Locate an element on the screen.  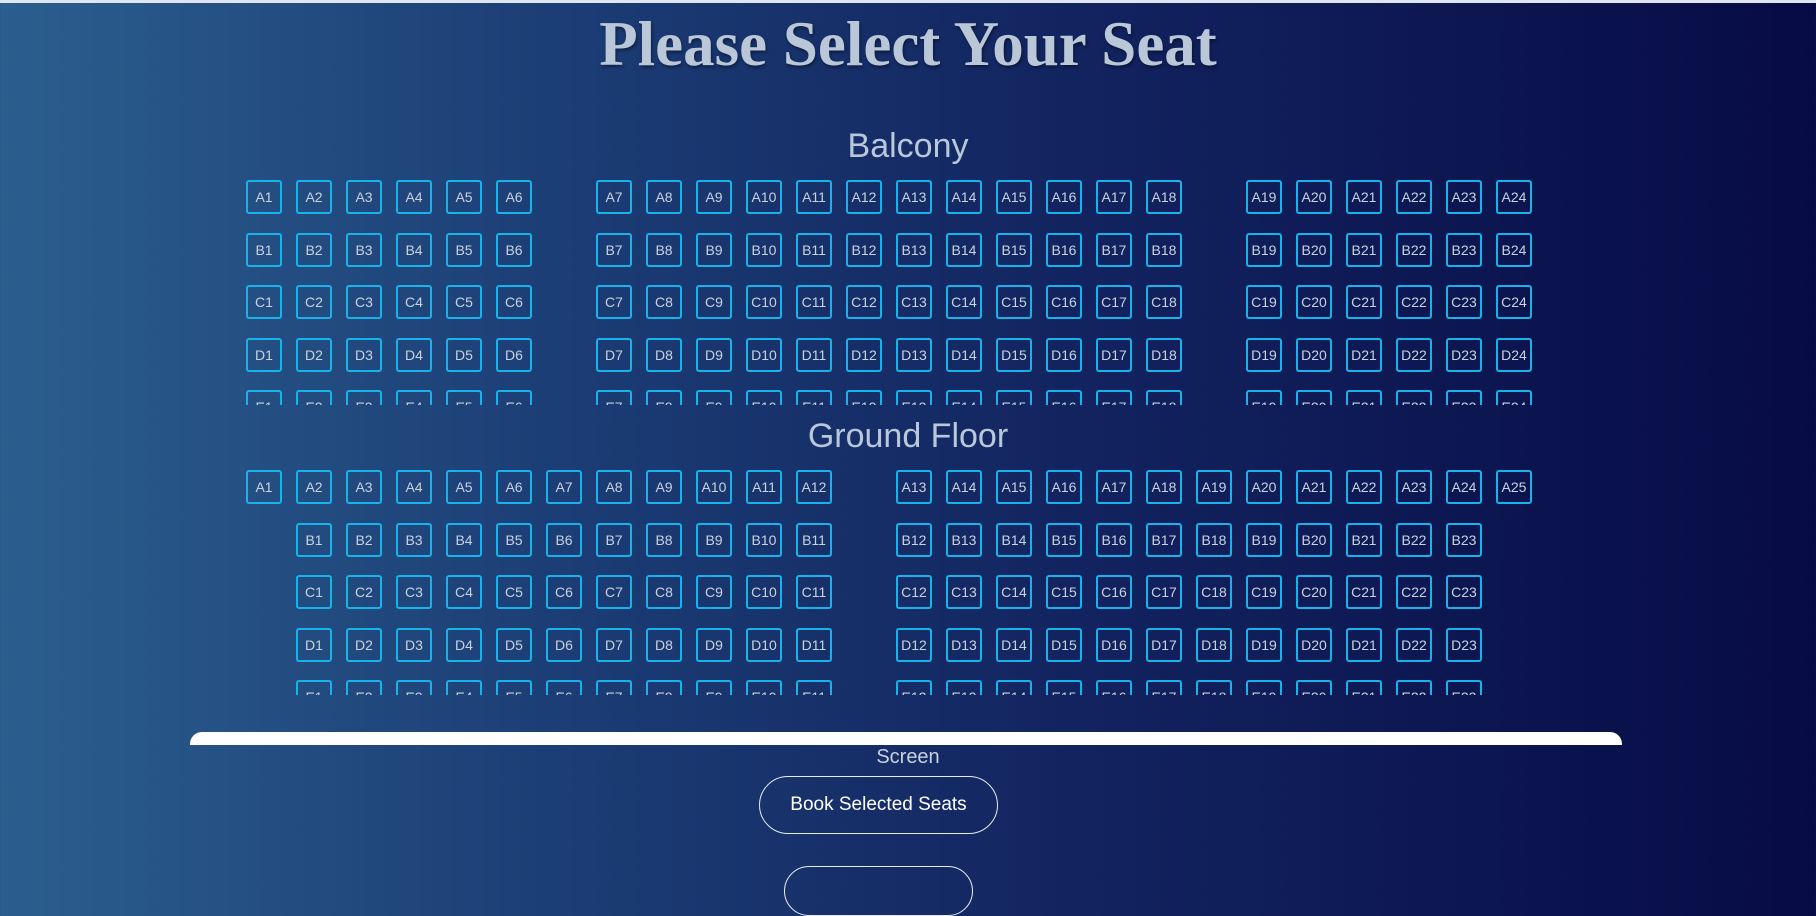
ground-floor-seat-D22: D22 is located at coordinates (1414, 644).